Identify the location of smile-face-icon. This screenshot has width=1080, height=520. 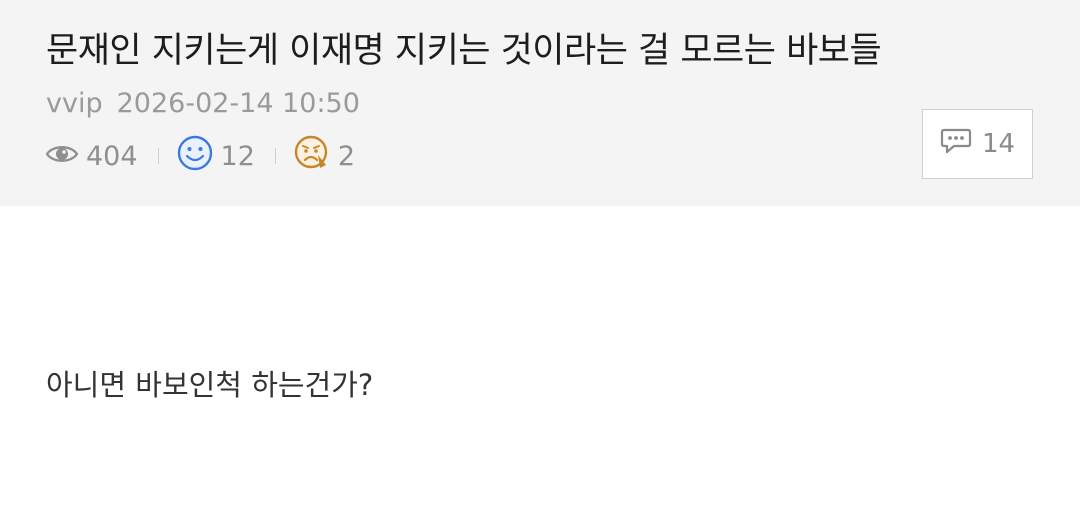
(195, 156).